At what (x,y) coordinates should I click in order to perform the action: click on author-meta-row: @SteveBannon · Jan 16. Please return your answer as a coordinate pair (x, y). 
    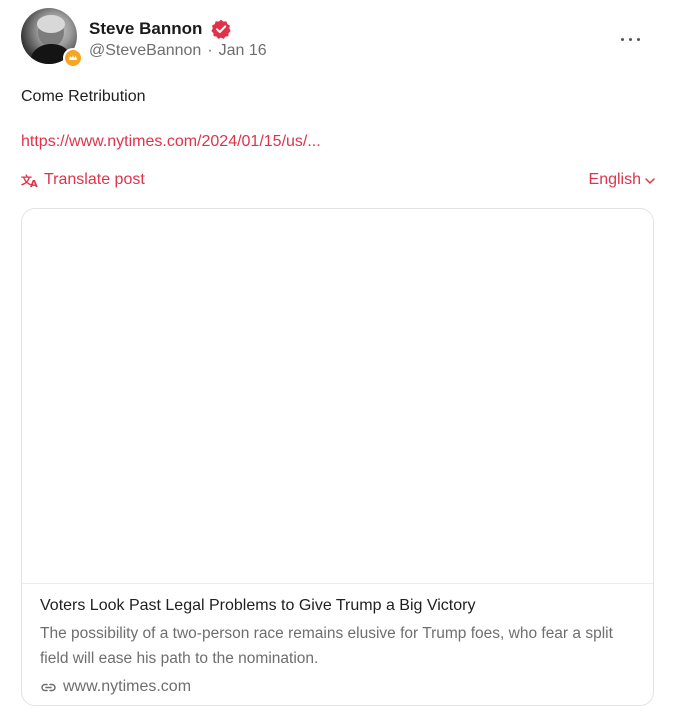
    Looking at the image, I should click on (178, 51).